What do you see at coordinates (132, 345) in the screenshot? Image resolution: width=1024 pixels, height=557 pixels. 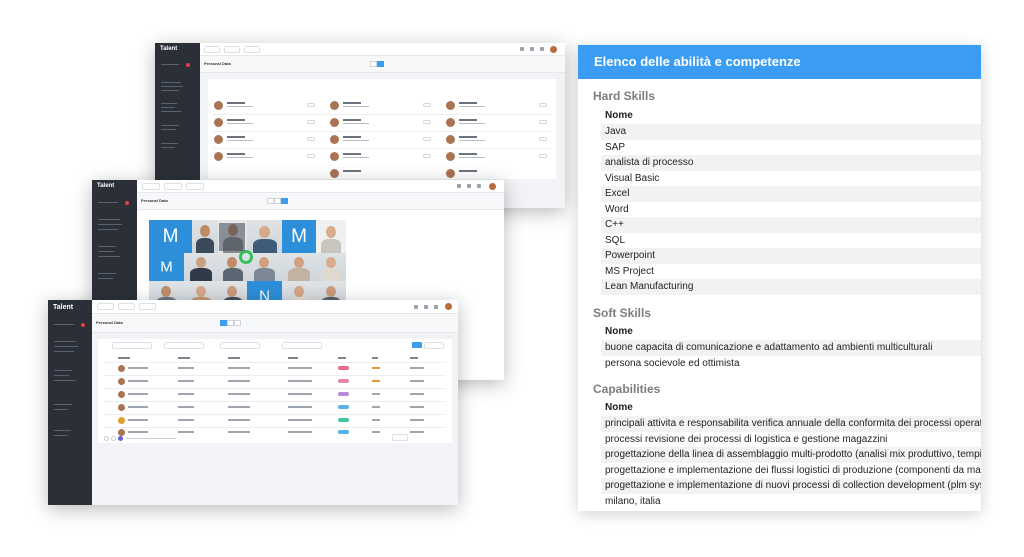 I see `filter-input` at bounding box center [132, 345].